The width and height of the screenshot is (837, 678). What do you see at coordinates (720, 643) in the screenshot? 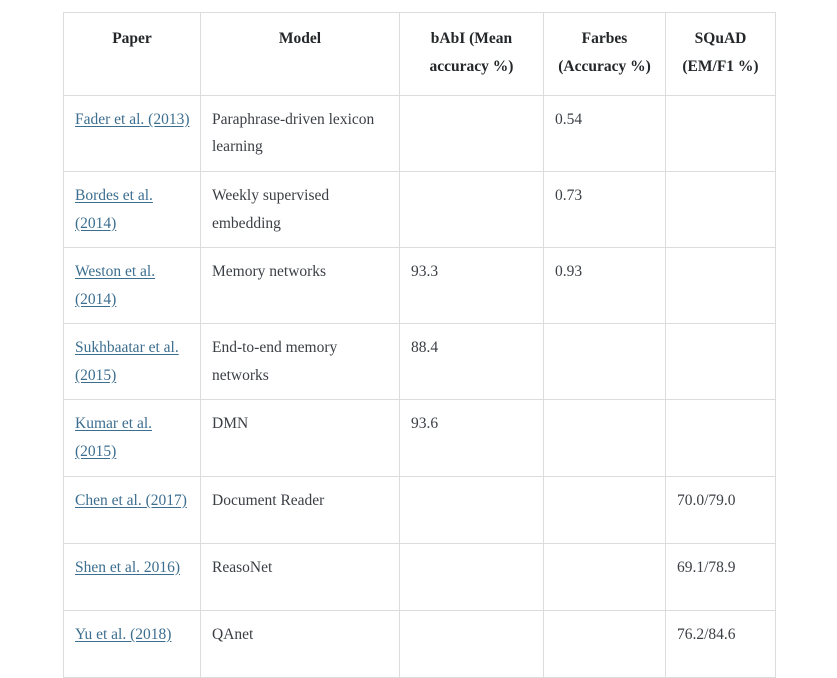
I see `cell-squad: 76.2/84.6` at bounding box center [720, 643].